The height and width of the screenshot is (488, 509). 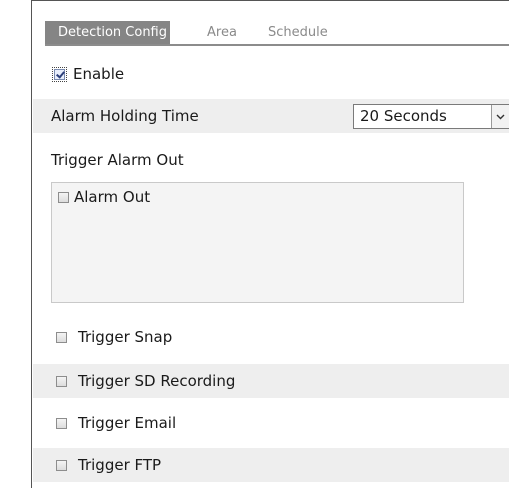 What do you see at coordinates (271, 423) in the screenshot?
I see `trigger-email-row: Trigger Email` at bounding box center [271, 423].